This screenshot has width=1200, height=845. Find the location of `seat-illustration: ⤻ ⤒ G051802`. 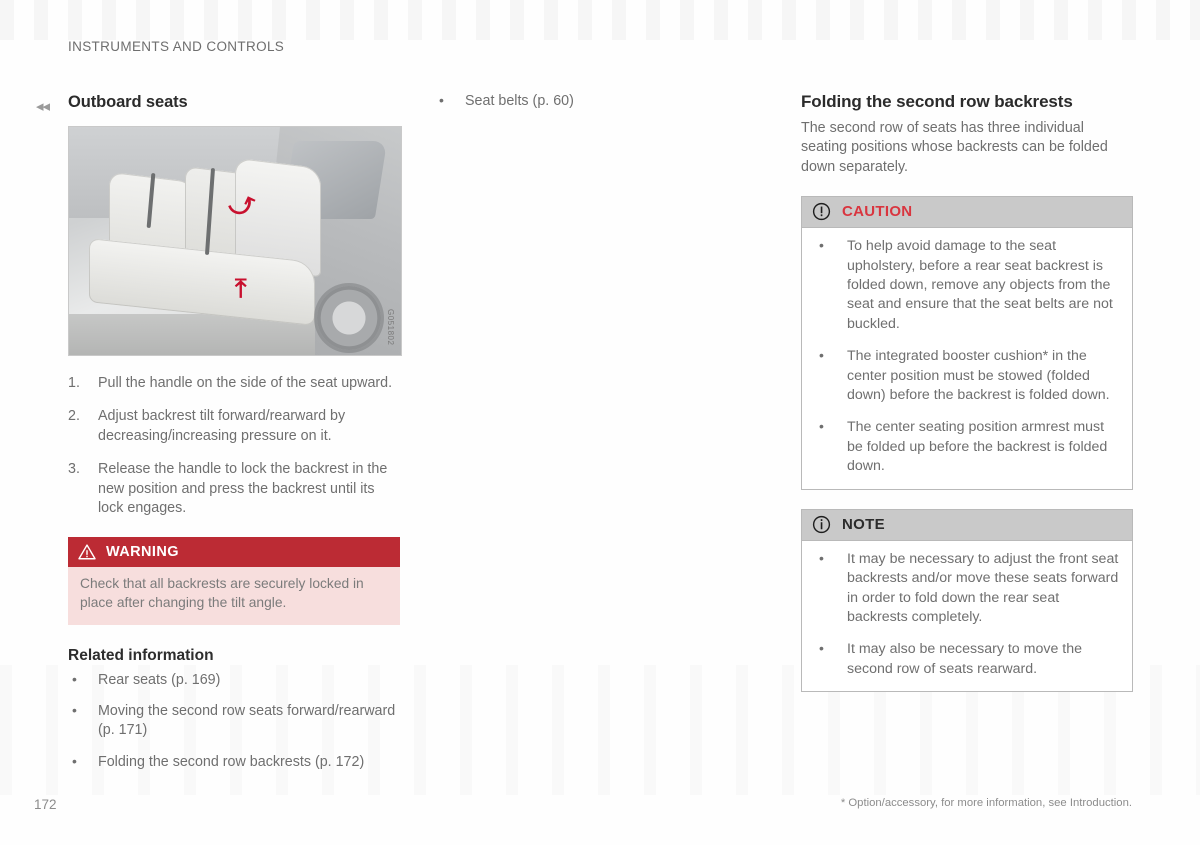

seat-illustration: ⤻ ⤒ G051802 is located at coordinates (235, 241).